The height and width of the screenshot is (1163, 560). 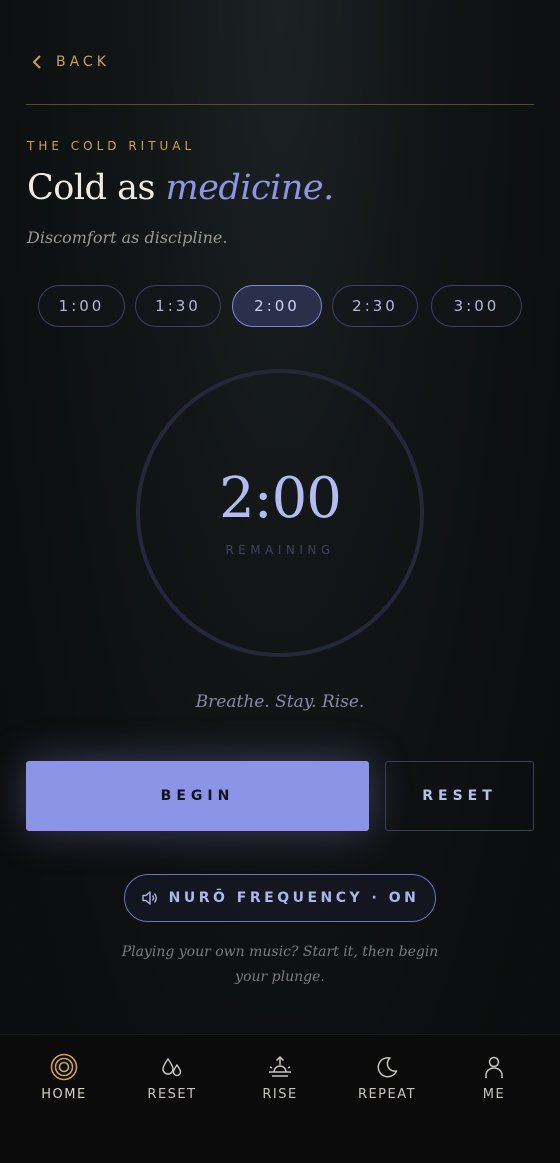 What do you see at coordinates (81, 306) in the screenshot?
I see `duration-option-1-00: 1:00` at bounding box center [81, 306].